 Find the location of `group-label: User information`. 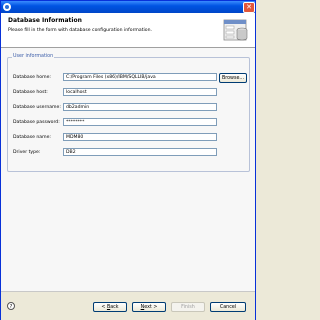

group-label: User information is located at coordinates (33, 56).